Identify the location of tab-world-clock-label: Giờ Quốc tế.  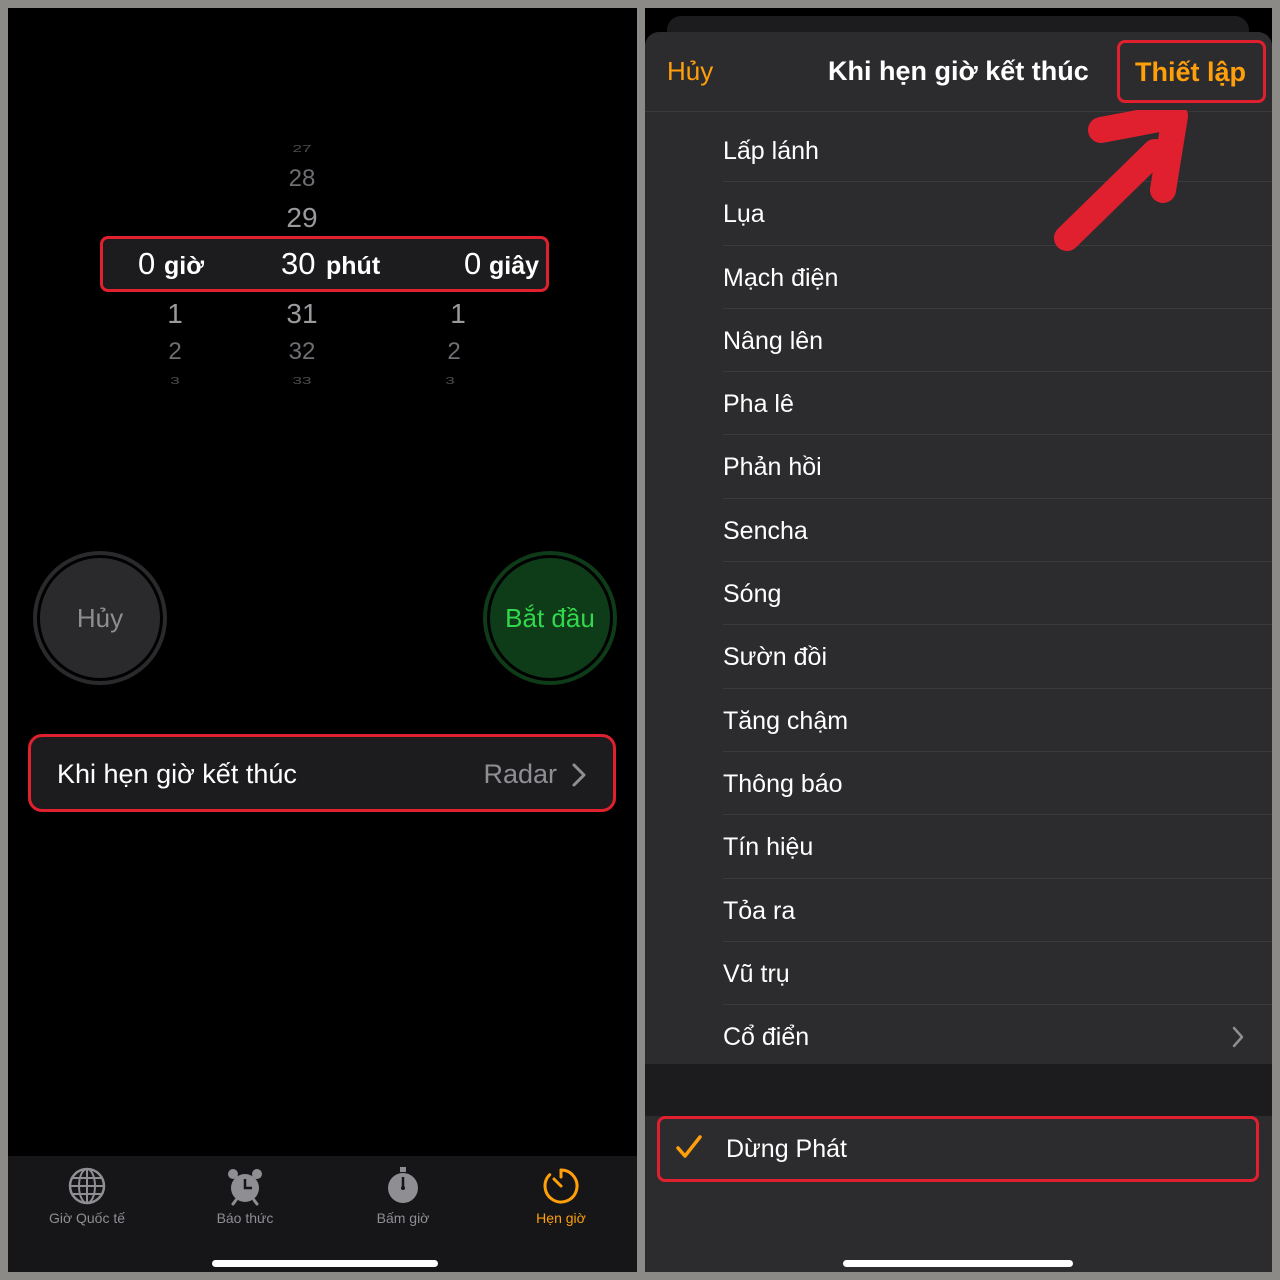
(87, 1218).